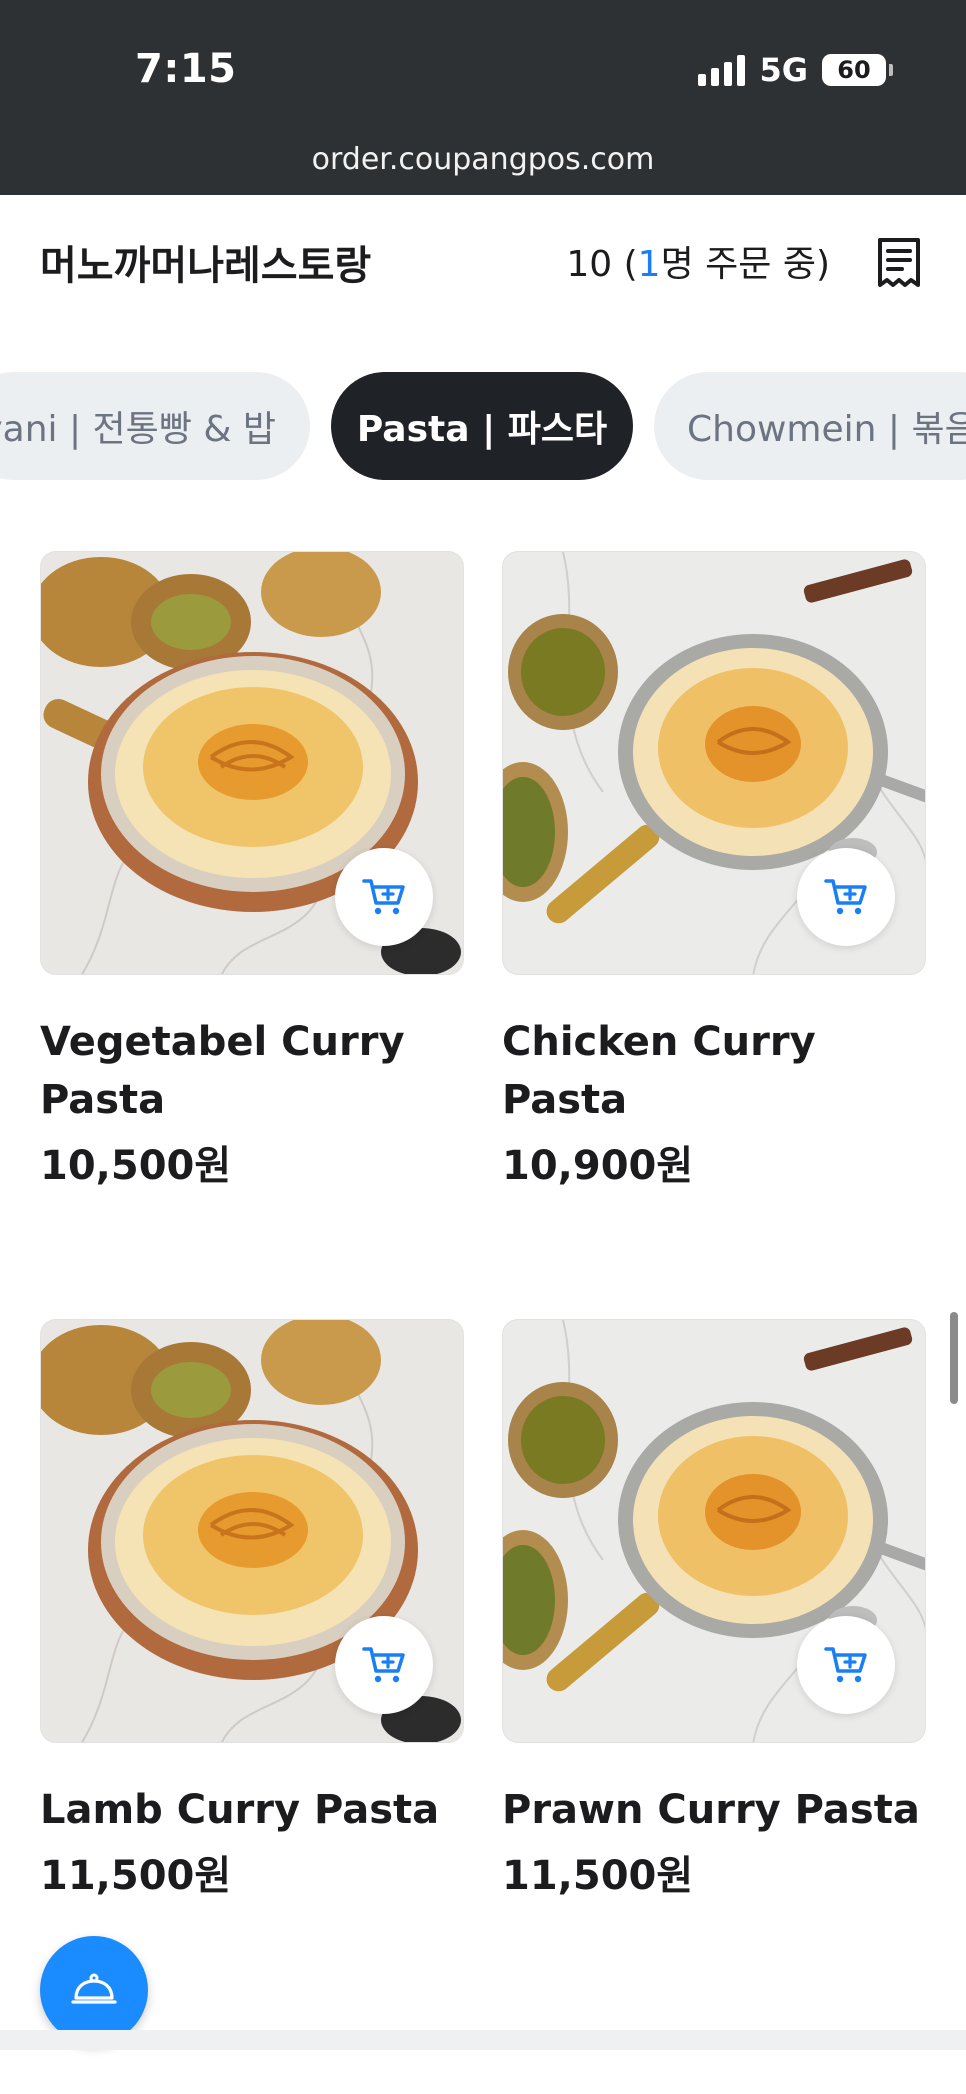 The width and height of the screenshot is (966, 2094). Describe the element at coordinates (138, 429) in the screenshot. I see `tab-label: yani | 전통빵 & 밥` at that location.